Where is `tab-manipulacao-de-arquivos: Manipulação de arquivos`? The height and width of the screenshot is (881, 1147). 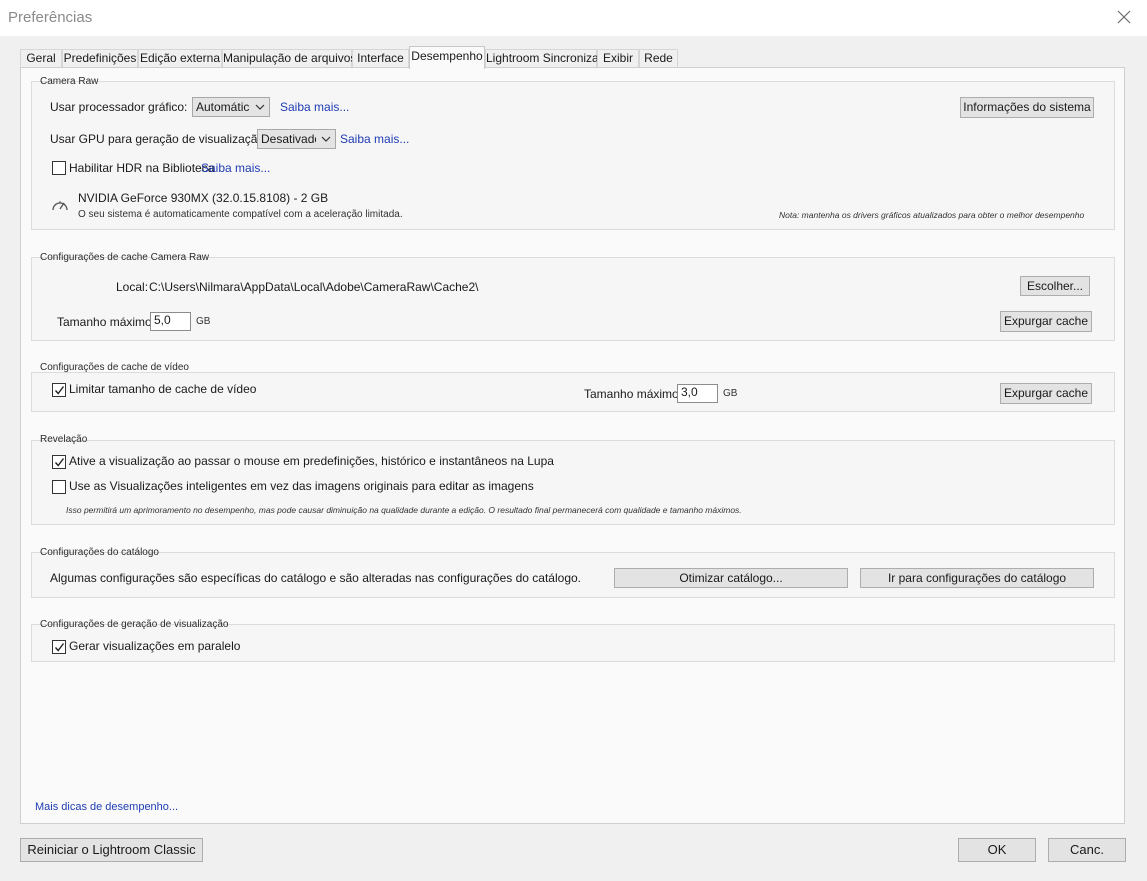 tab-manipulacao-de-arquivos: Manipulação de arquivos is located at coordinates (289, 58).